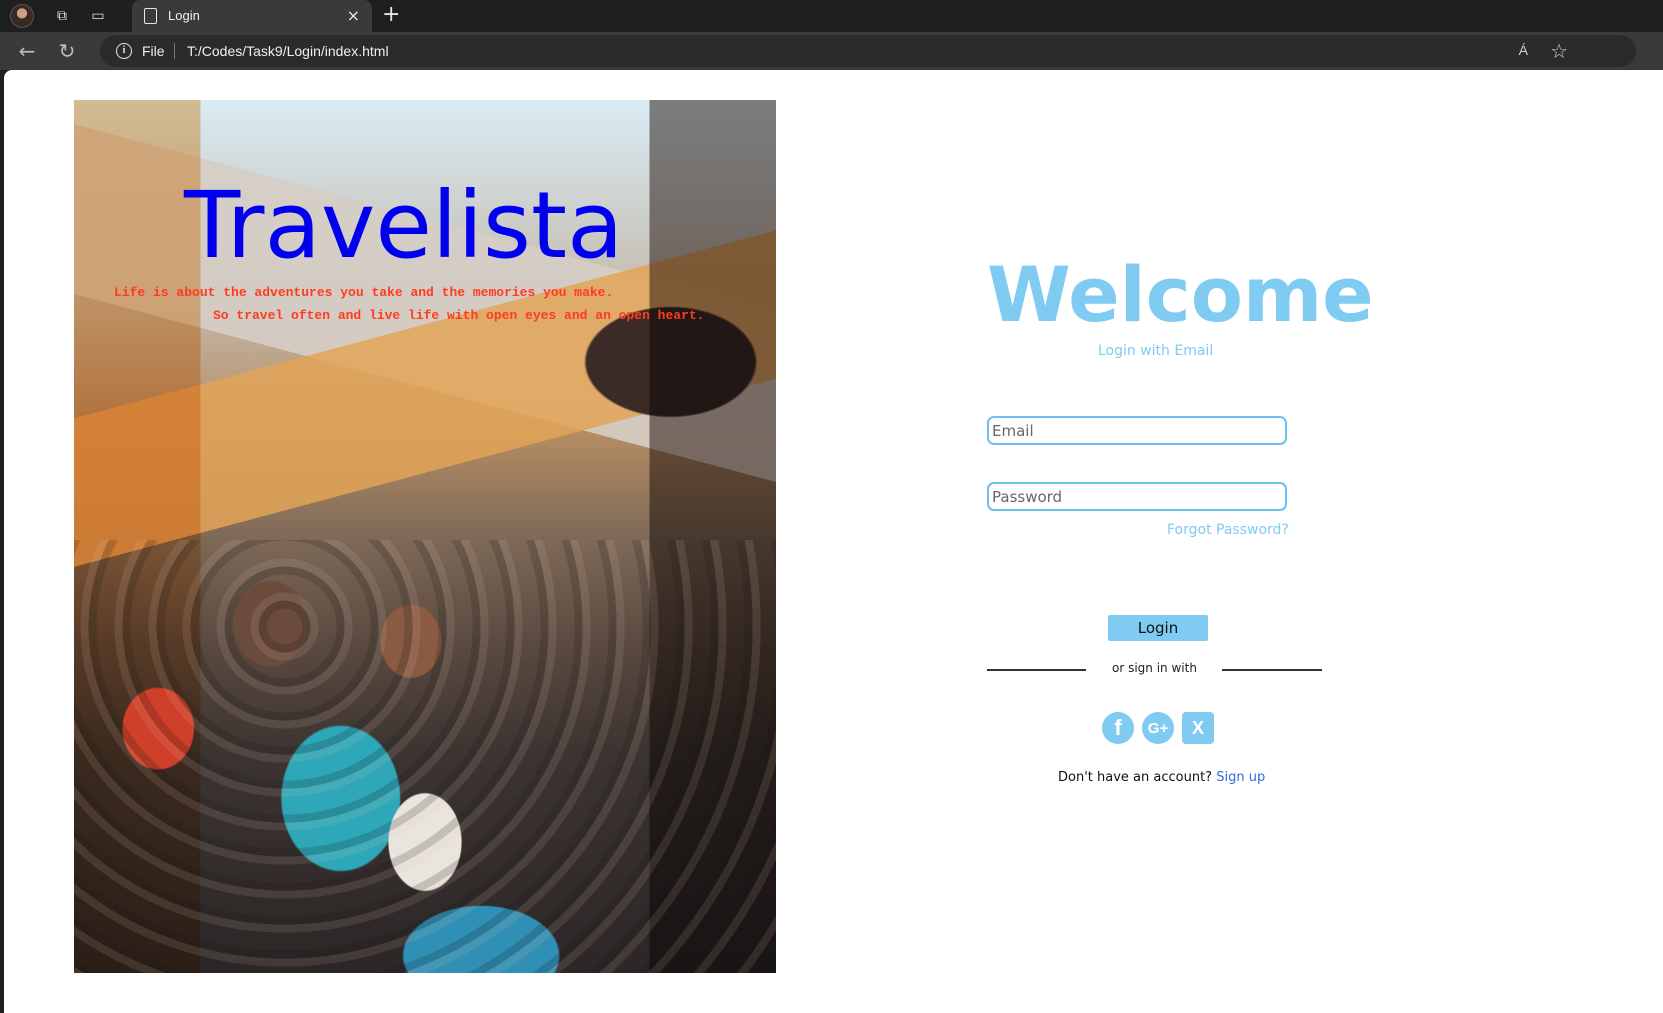 Image resolution: width=1663 pixels, height=1013 pixels. What do you see at coordinates (831, 16) in the screenshot?
I see `tab-bar: ⧉ ▭ Login × +` at bounding box center [831, 16].